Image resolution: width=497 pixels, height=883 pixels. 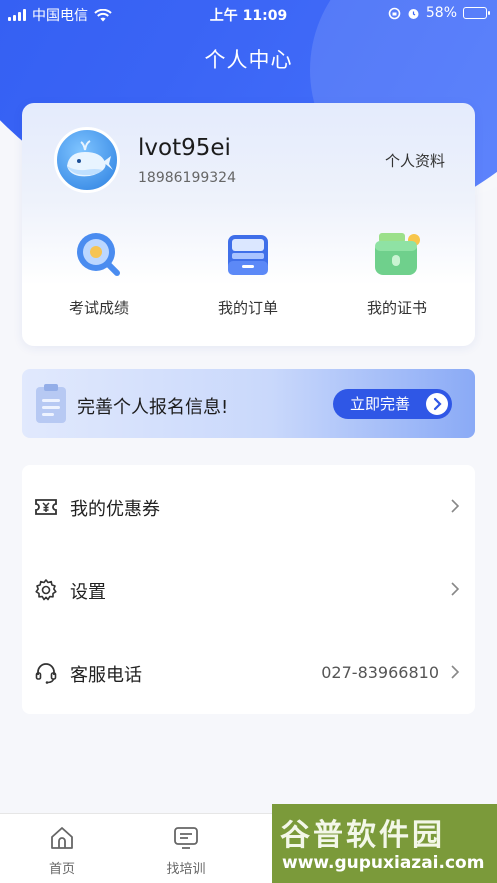 What do you see at coordinates (247, 308) in the screenshot?
I see `quick-action-label: 我的订单` at bounding box center [247, 308].